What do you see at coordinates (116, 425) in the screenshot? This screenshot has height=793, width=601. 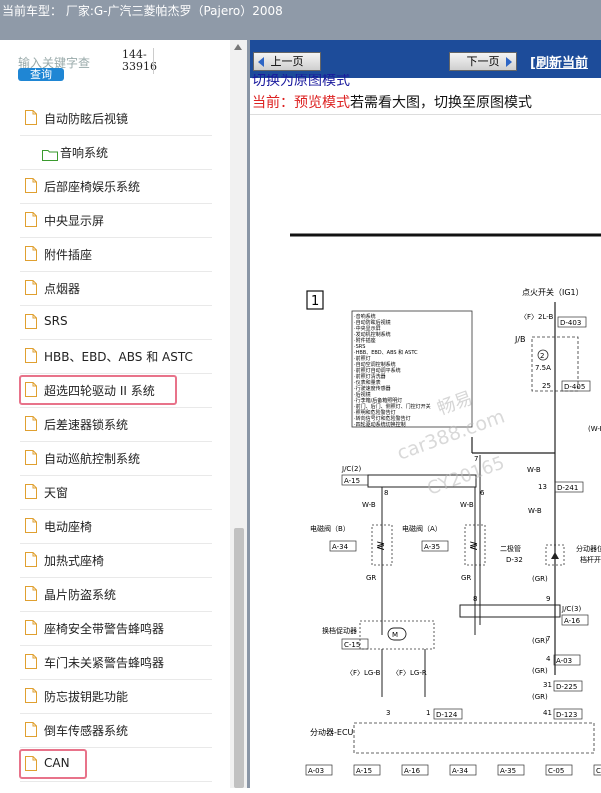 I see `tree-item: 后差速器锁系统` at bounding box center [116, 425].